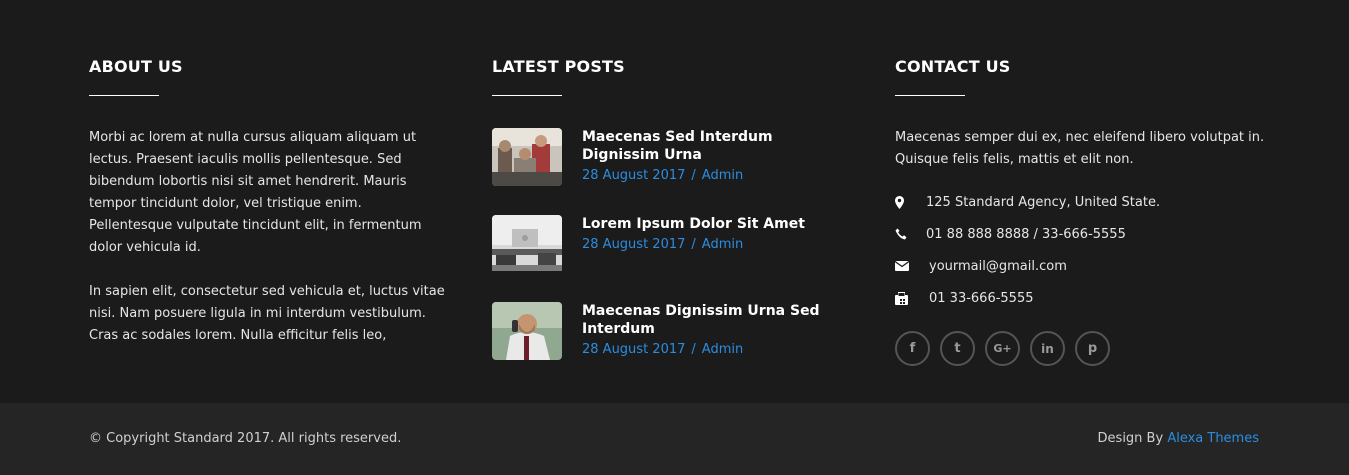  Describe the element at coordinates (1043, 202) in the screenshot. I see `contact-address-text: 125 Standard Agency, United State.` at that location.